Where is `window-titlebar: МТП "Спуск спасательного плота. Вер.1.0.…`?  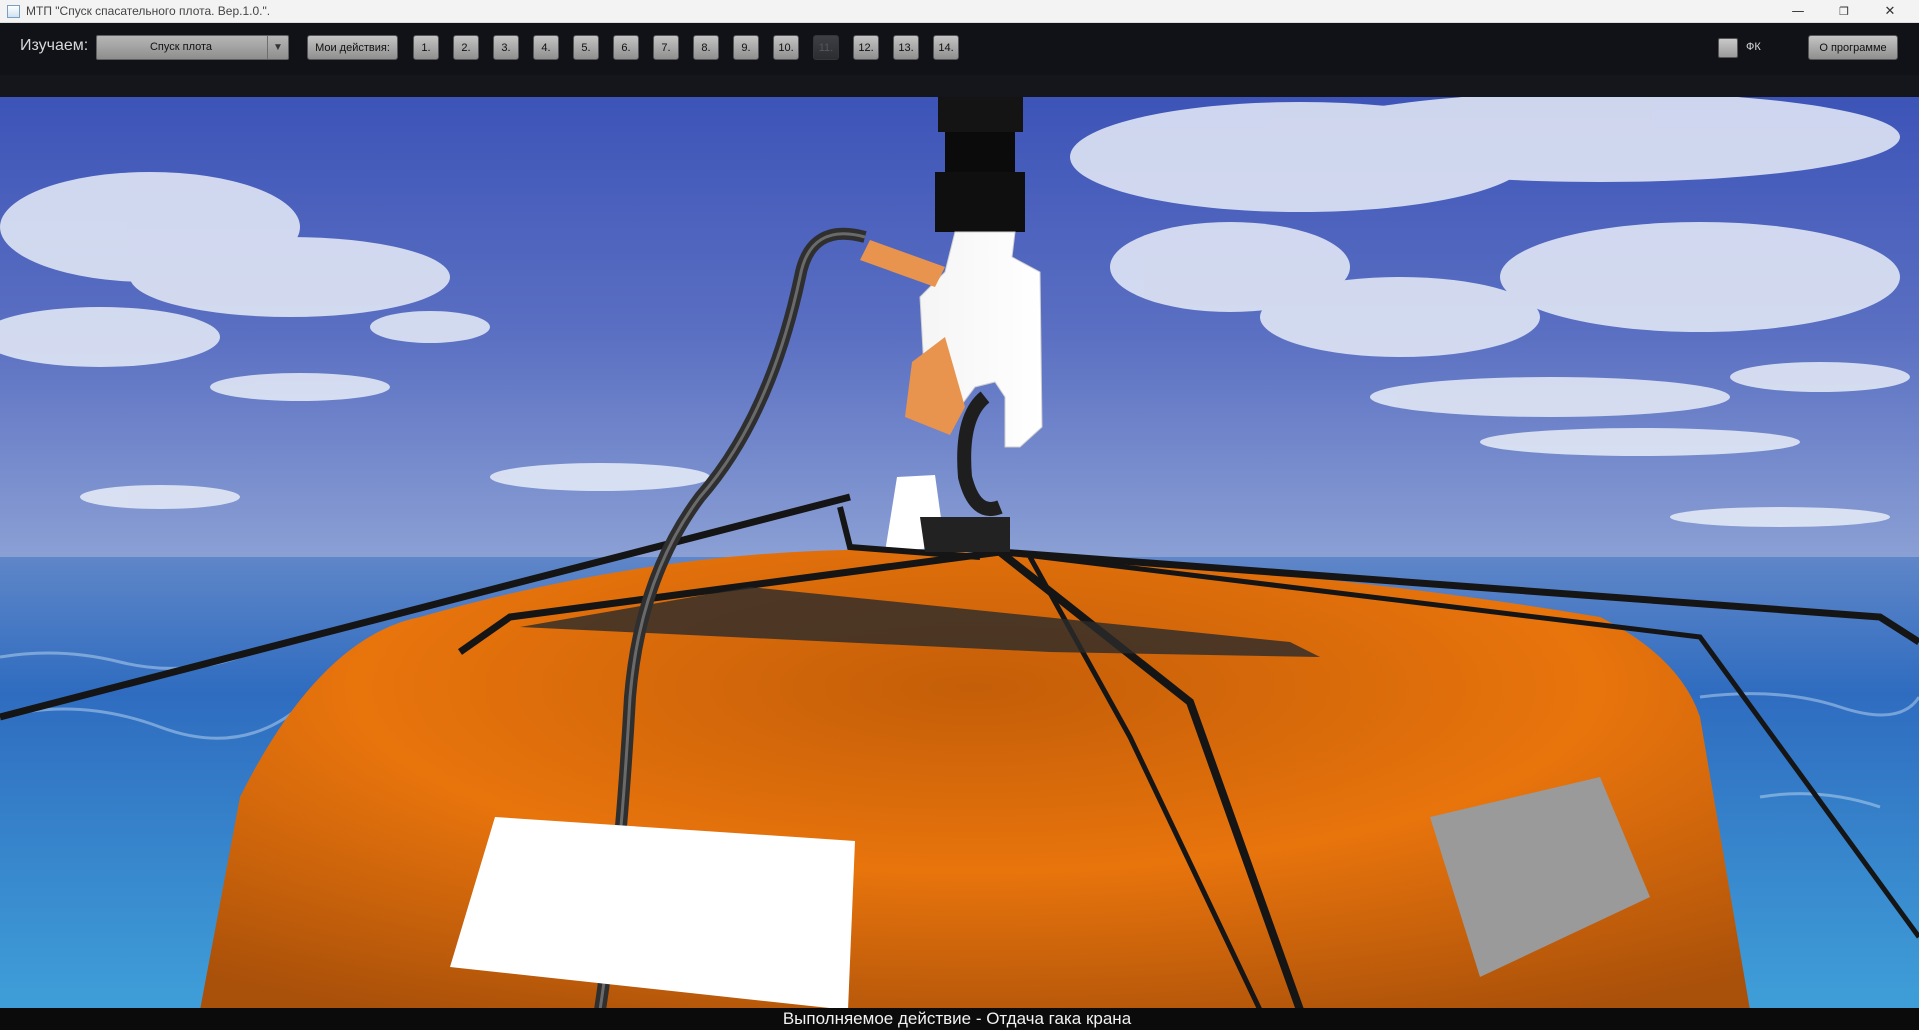
window-titlebar: МТП "Спуск спасательного плота. Вер.1.0.… is located at coordinates (959, 11).